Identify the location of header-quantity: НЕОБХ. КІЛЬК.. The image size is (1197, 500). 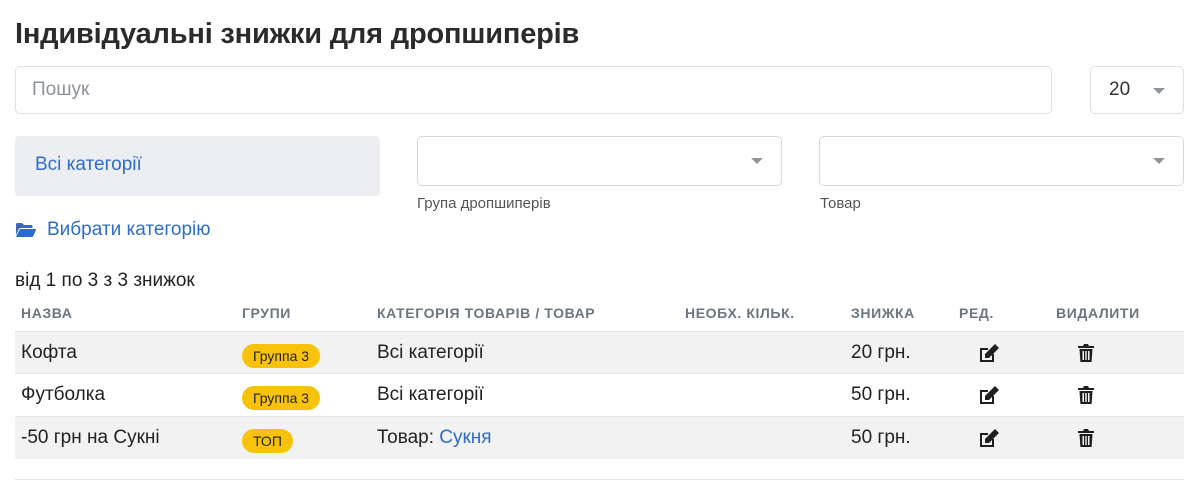
(740, 313).